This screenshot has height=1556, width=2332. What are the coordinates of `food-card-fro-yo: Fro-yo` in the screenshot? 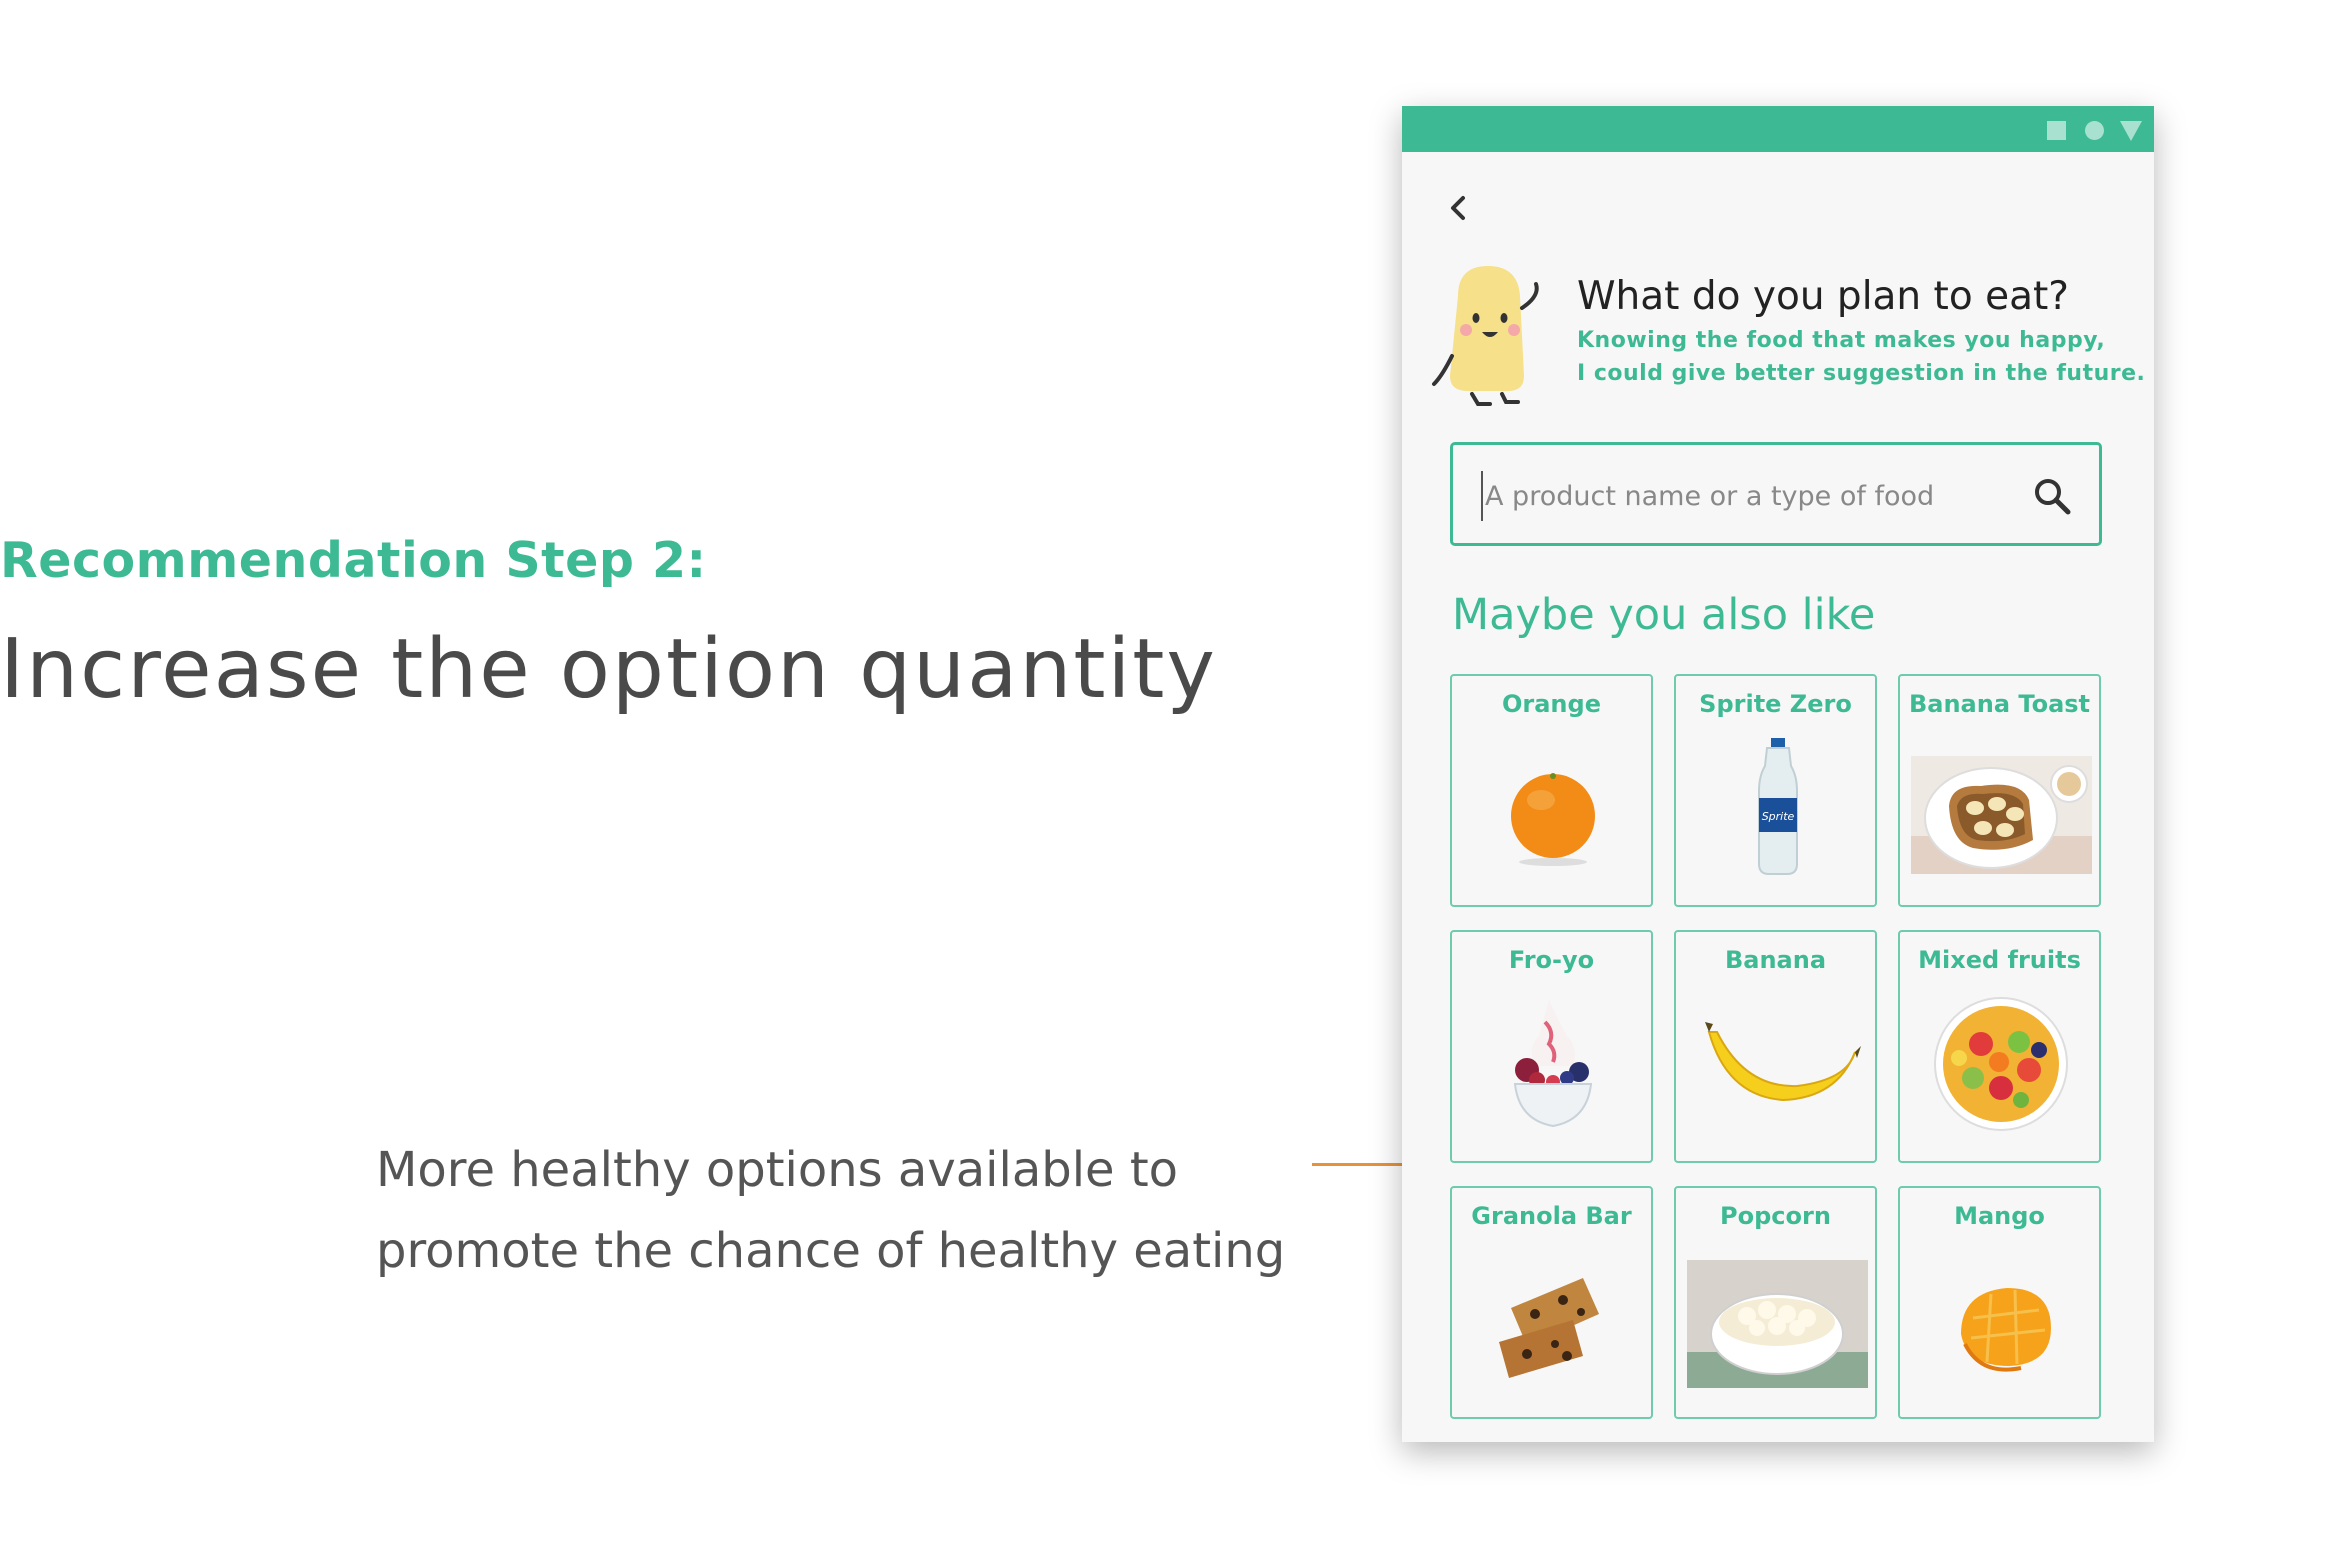 It's located at (1551, 1046).